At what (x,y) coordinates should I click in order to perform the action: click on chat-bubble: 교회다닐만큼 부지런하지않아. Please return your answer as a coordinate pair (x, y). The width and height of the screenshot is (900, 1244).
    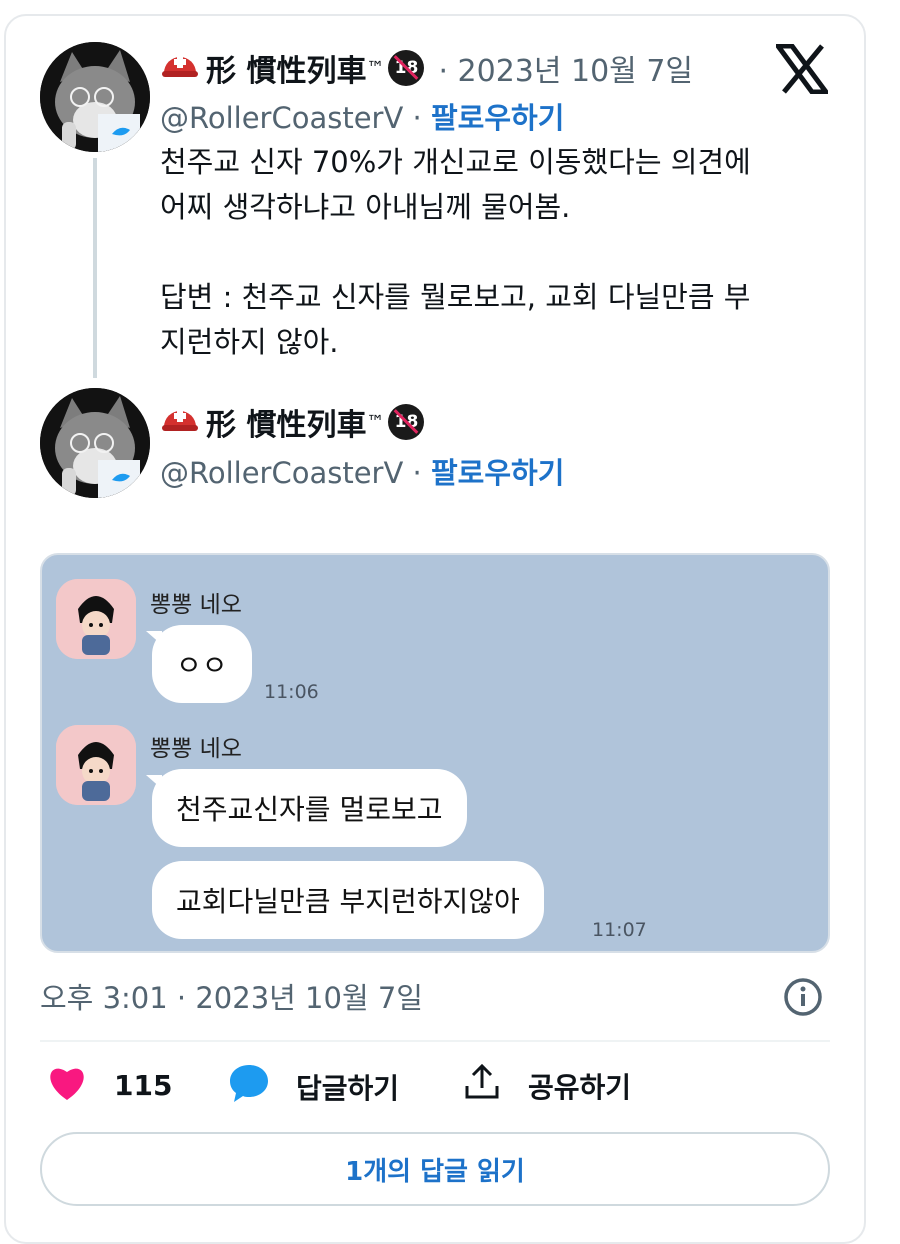
    Looking at the image, I should click on (348, 900).